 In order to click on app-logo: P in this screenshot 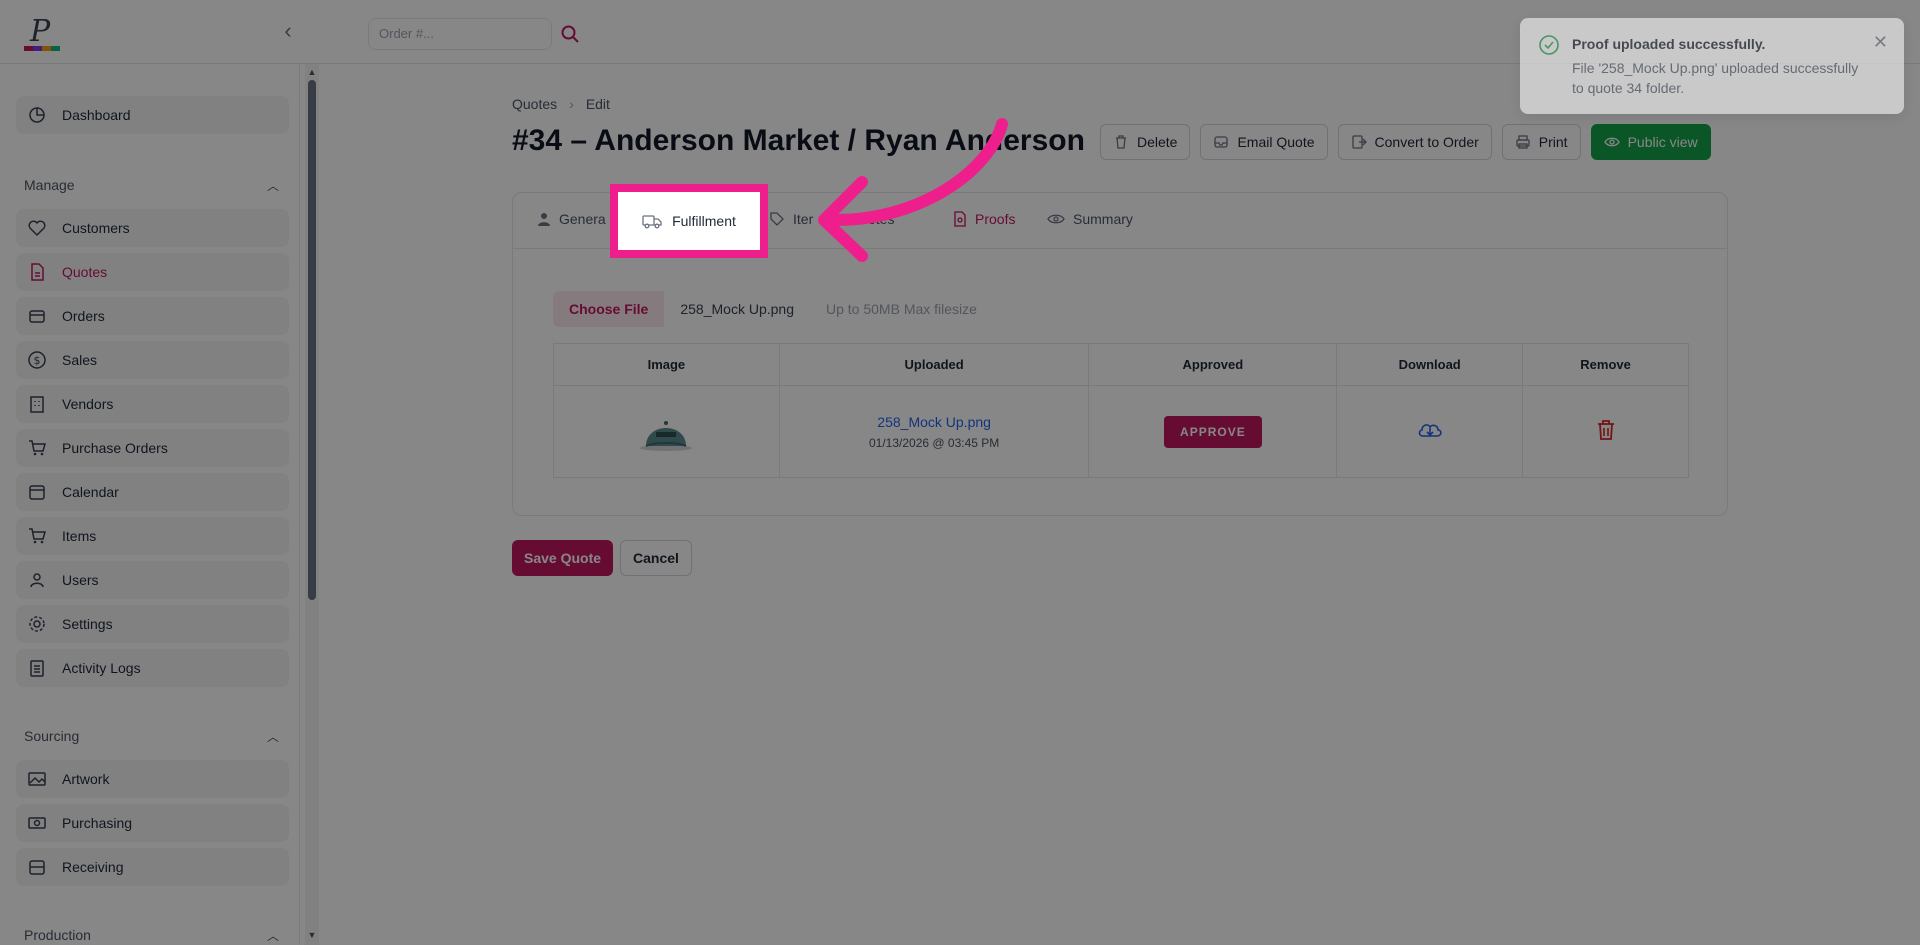, I will do `click(43, 34)`.